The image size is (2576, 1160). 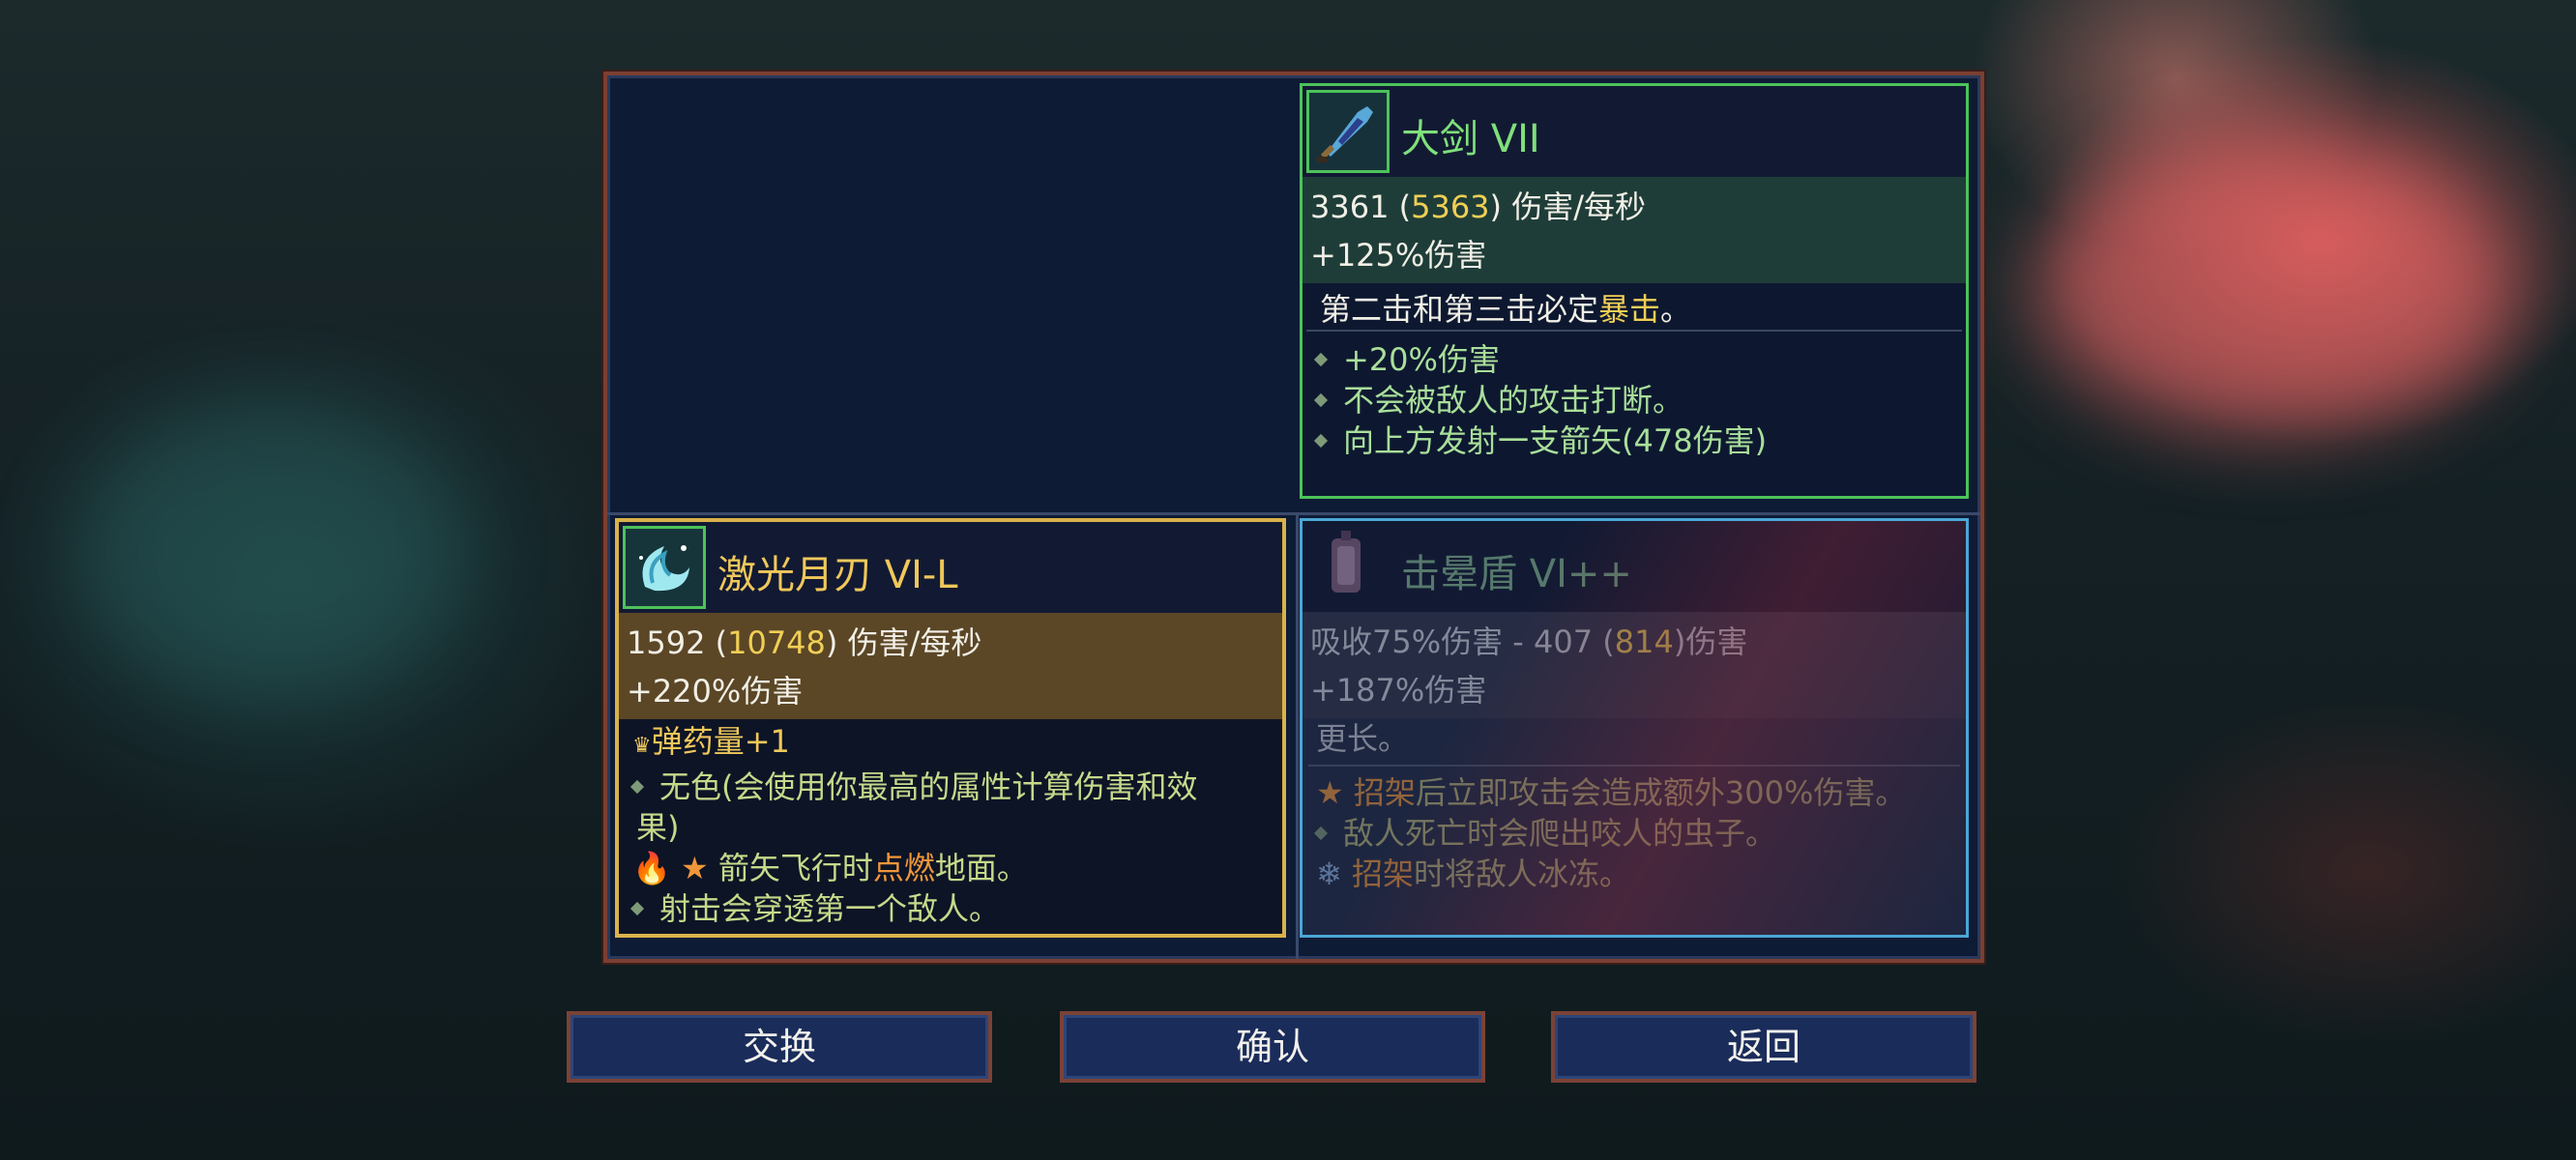 I want to click on absorb-line: 吸收75%伤害 - 407 (814)伤害, so click(x=1529, y=642).